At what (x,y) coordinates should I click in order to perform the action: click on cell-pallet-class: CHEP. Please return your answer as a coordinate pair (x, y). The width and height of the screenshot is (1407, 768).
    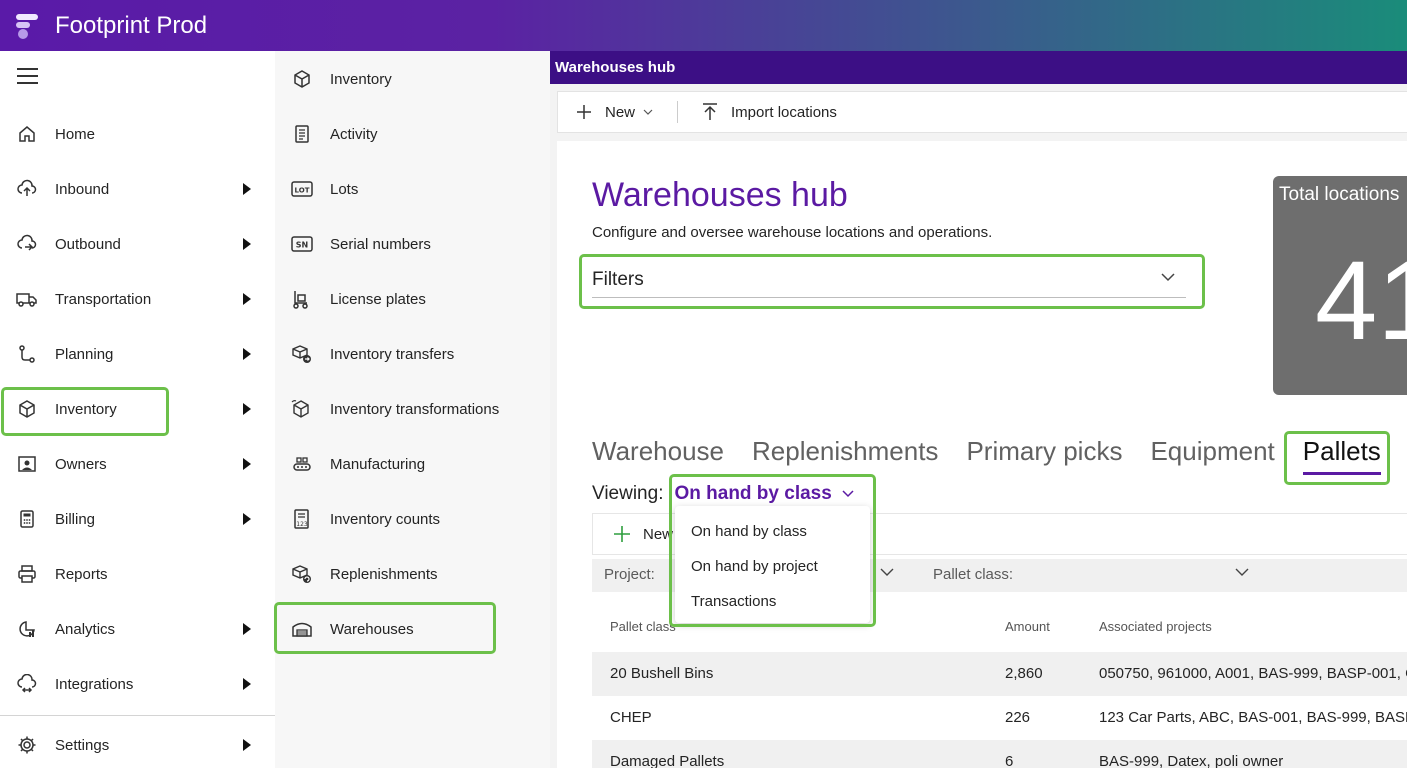
    Looking at the image, I should click on (631, 717).